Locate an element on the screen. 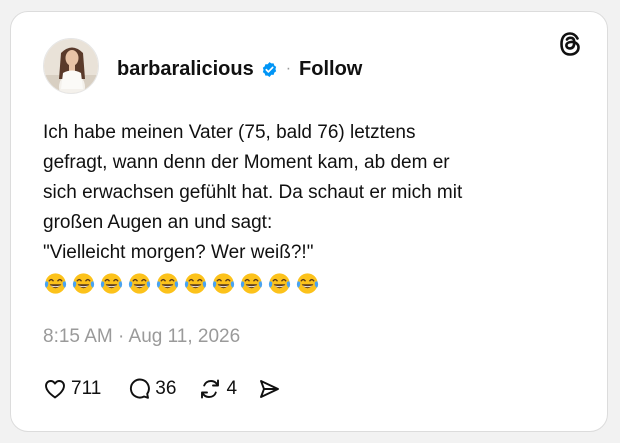  send-icon is located at coordinates (269, 389).